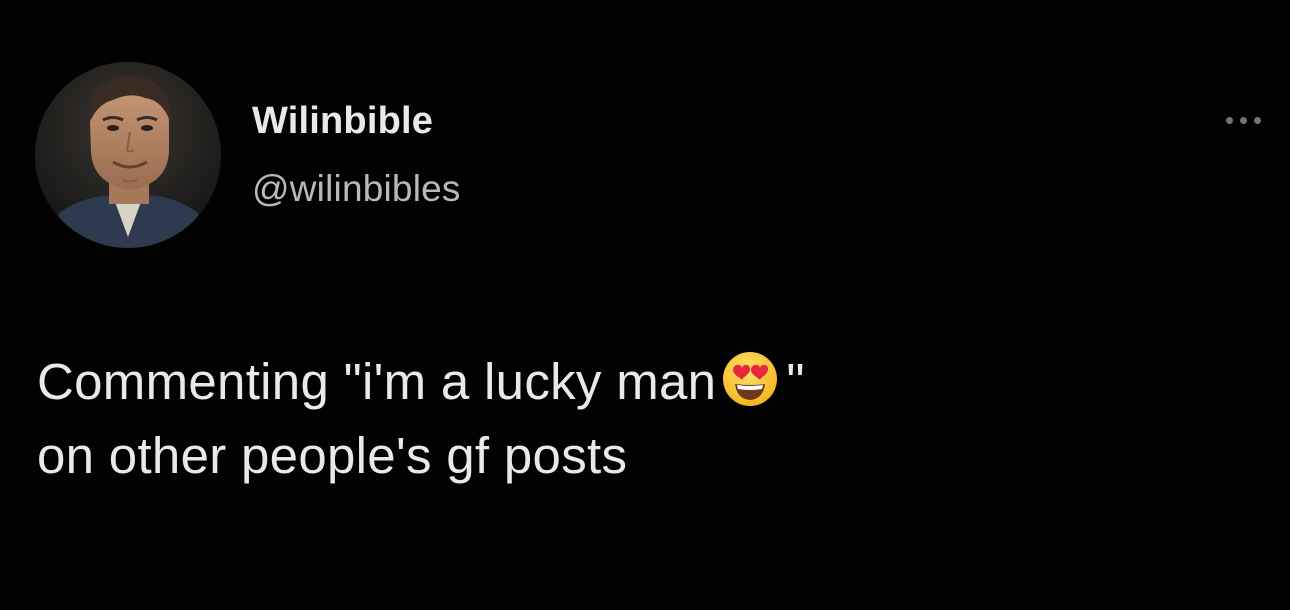 The width and height of the screenshot is (1290, 610). What do you see at coordinates (342, 121) in the screenshot?
I see `display-name: Wilinbible` at bounding box center [342, 121].